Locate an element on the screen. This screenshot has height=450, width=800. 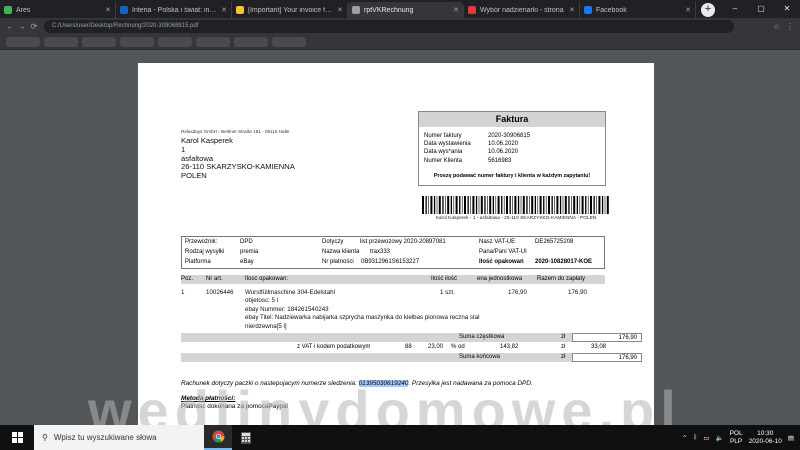
tab-3: rptVKRechnung ✕ is located at coordinates (406, 10).